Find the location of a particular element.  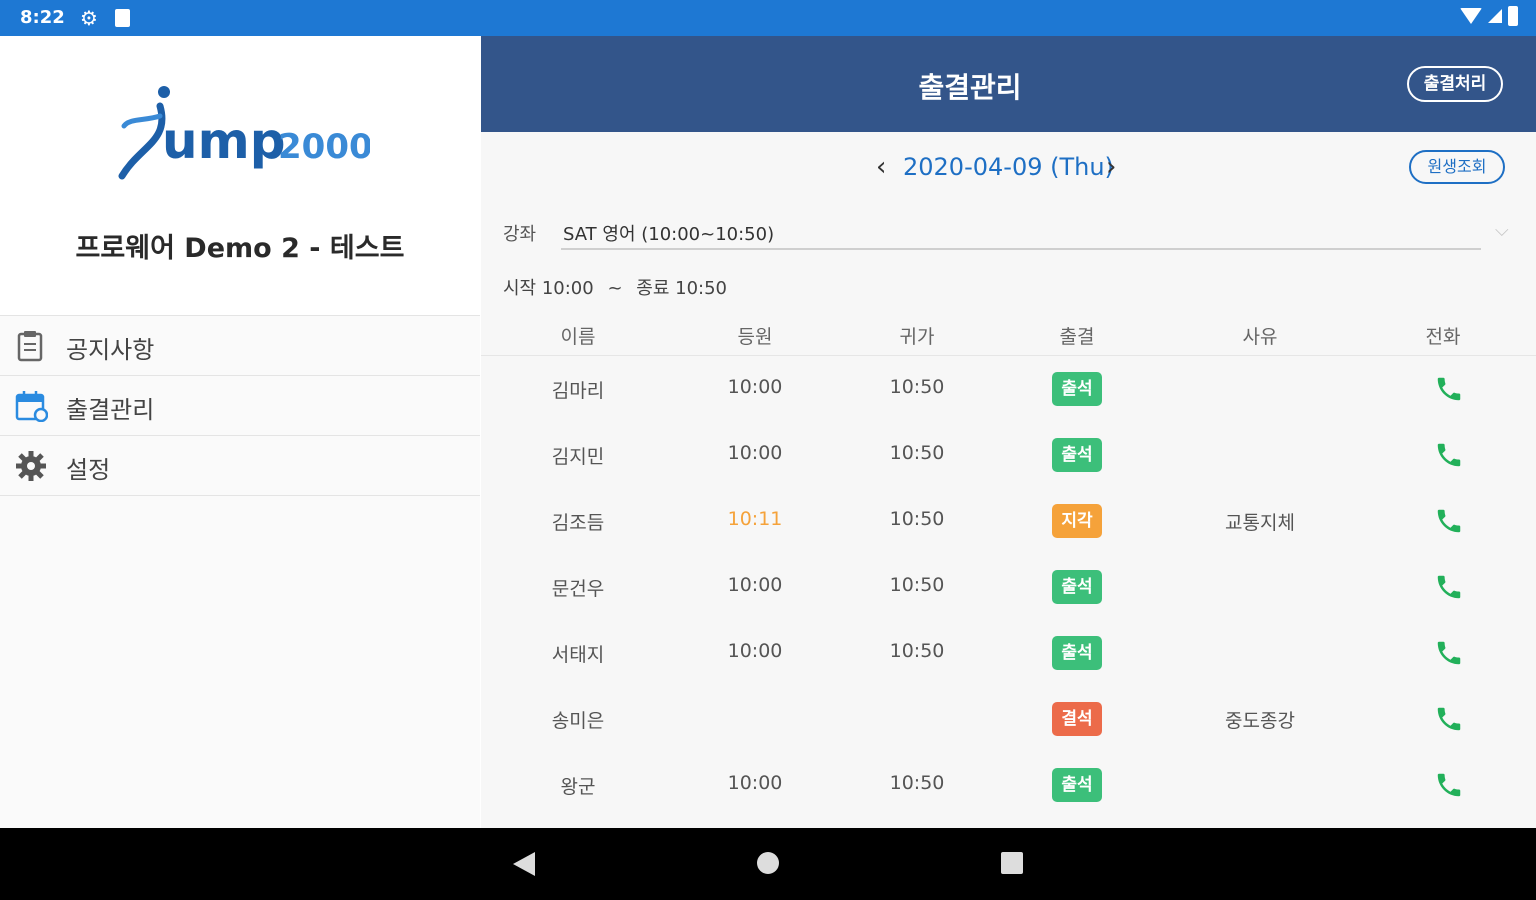

chevron-right-icon: › is located at coordinates (1111, 167).